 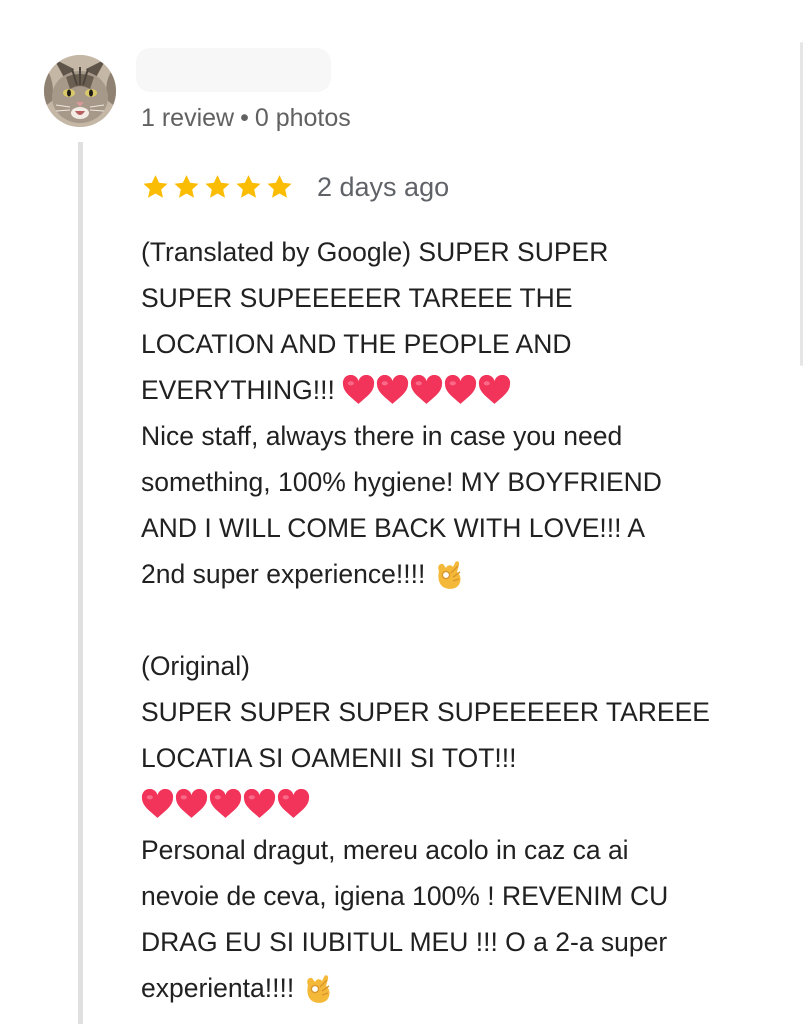 What do you see at coordinates (233, 70) in the screenshot?
I see `reviewer-name-redacted` at bounding box center [233, 70].